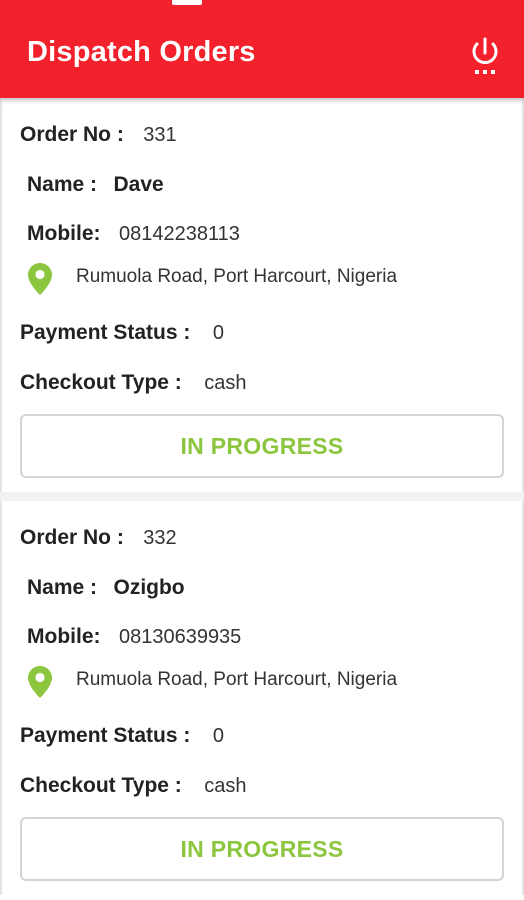 The image size is (524, 900). What do you see at coordinates (138, 184) in the screenshot?
I see `name-value: Dave` at bounding box center [138, 184].